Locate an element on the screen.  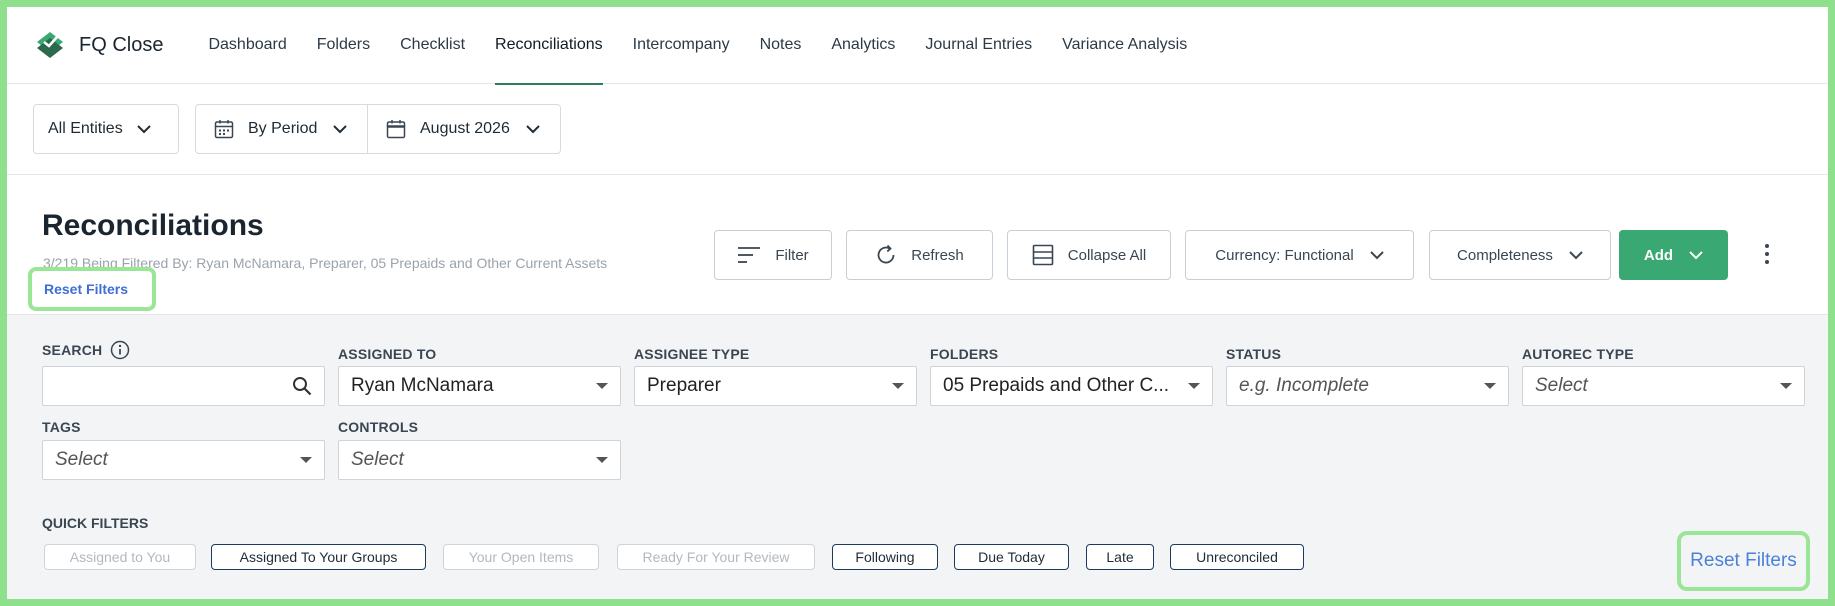
completeness-label: Completeness is located at coordinates (1505, 255).